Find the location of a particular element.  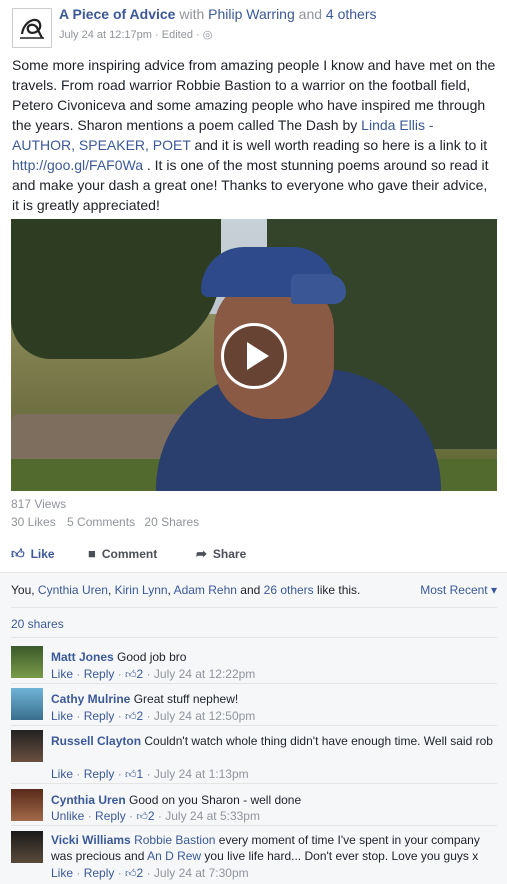

caret-down-icon: ▾ is located at coordinates (493, 590).